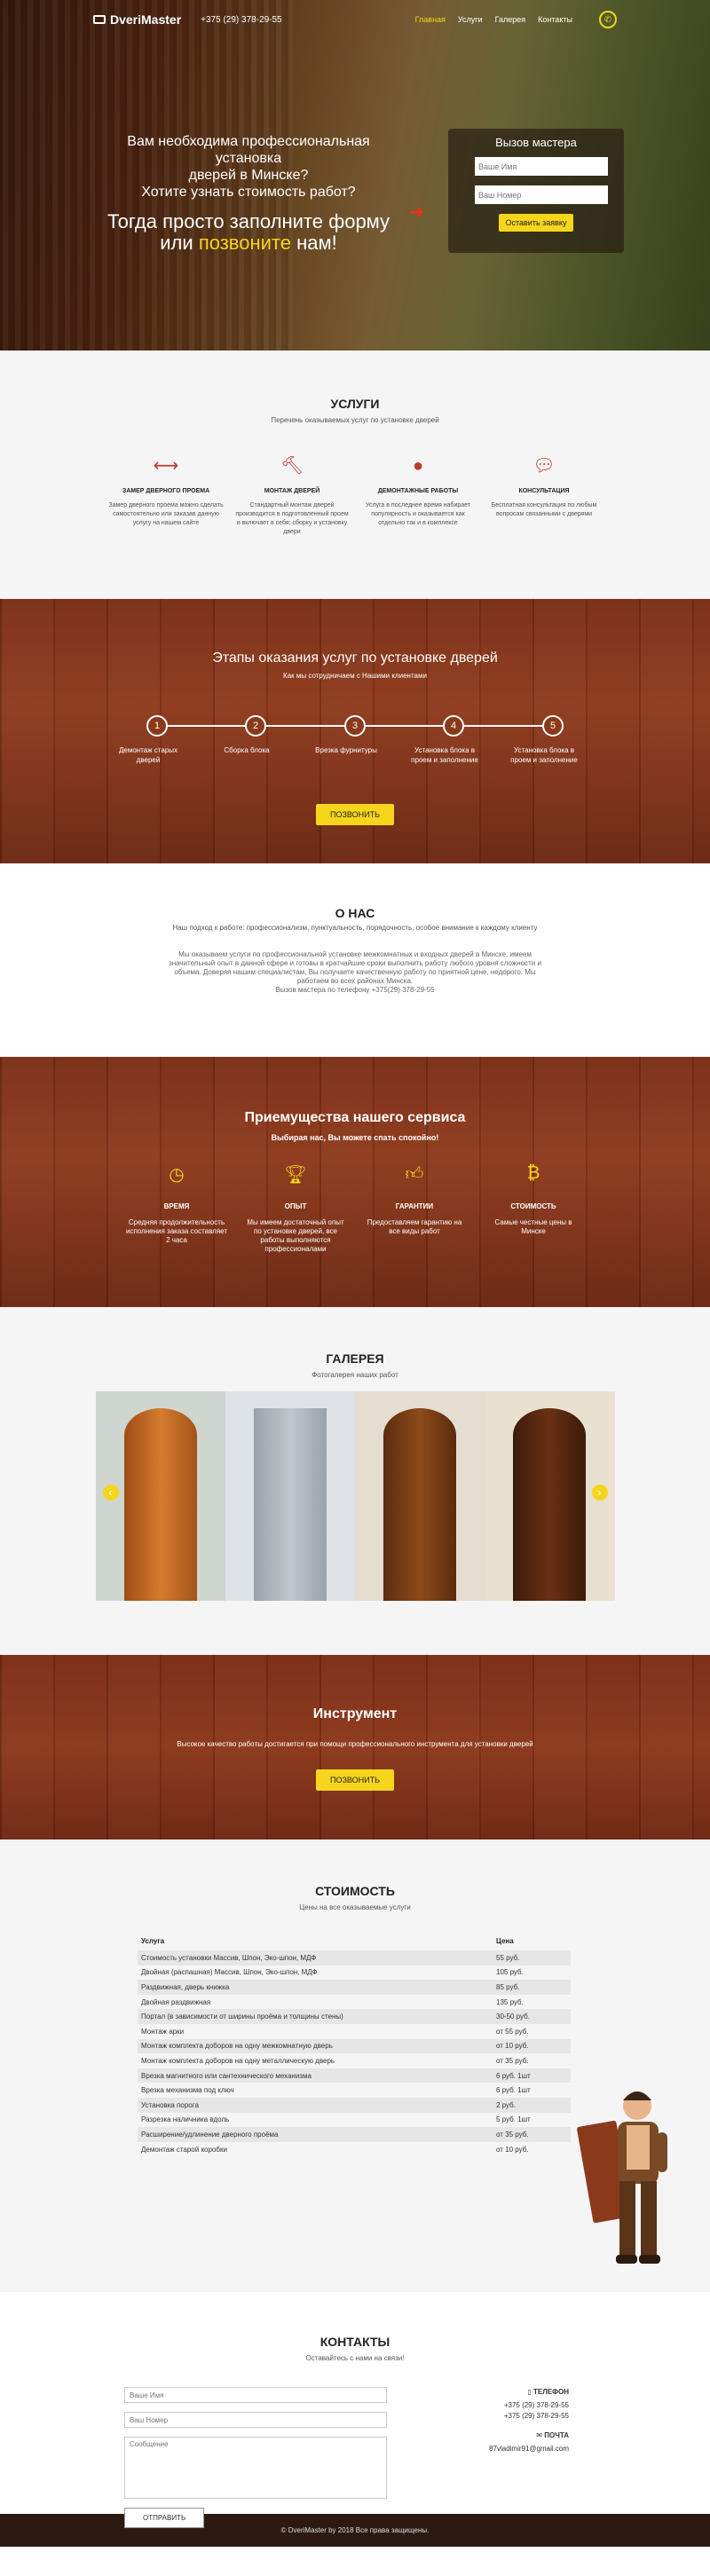 This screenshot has width=710, height=2576. I want to click on header-phone: +375 (29) 378-29-55, so click(241, 20).